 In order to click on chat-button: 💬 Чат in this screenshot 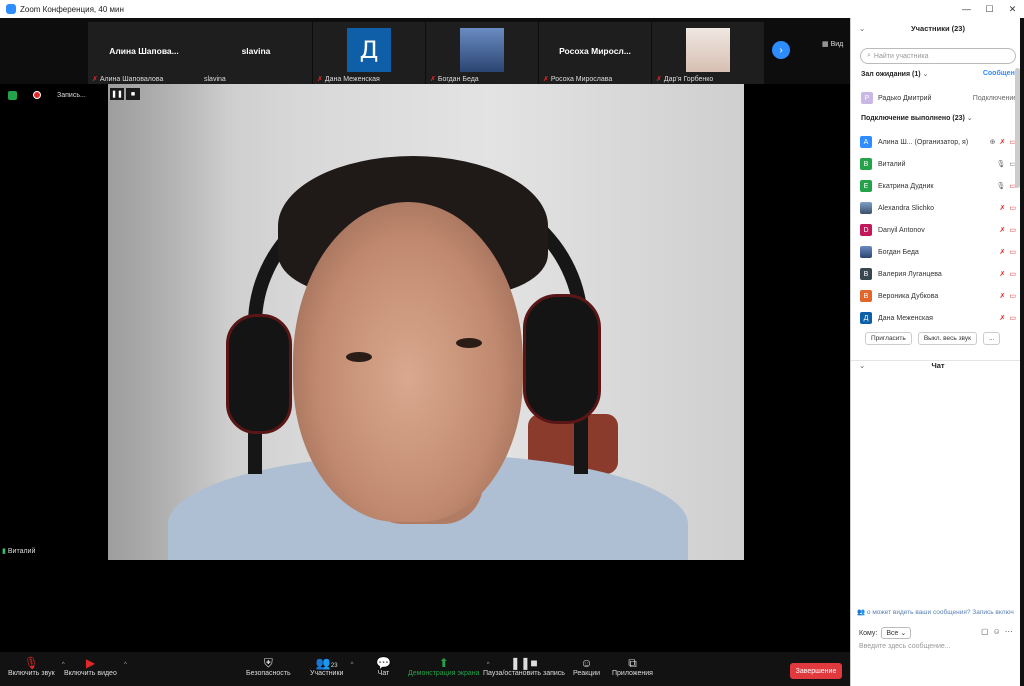, I will do `click(383, 666)`.